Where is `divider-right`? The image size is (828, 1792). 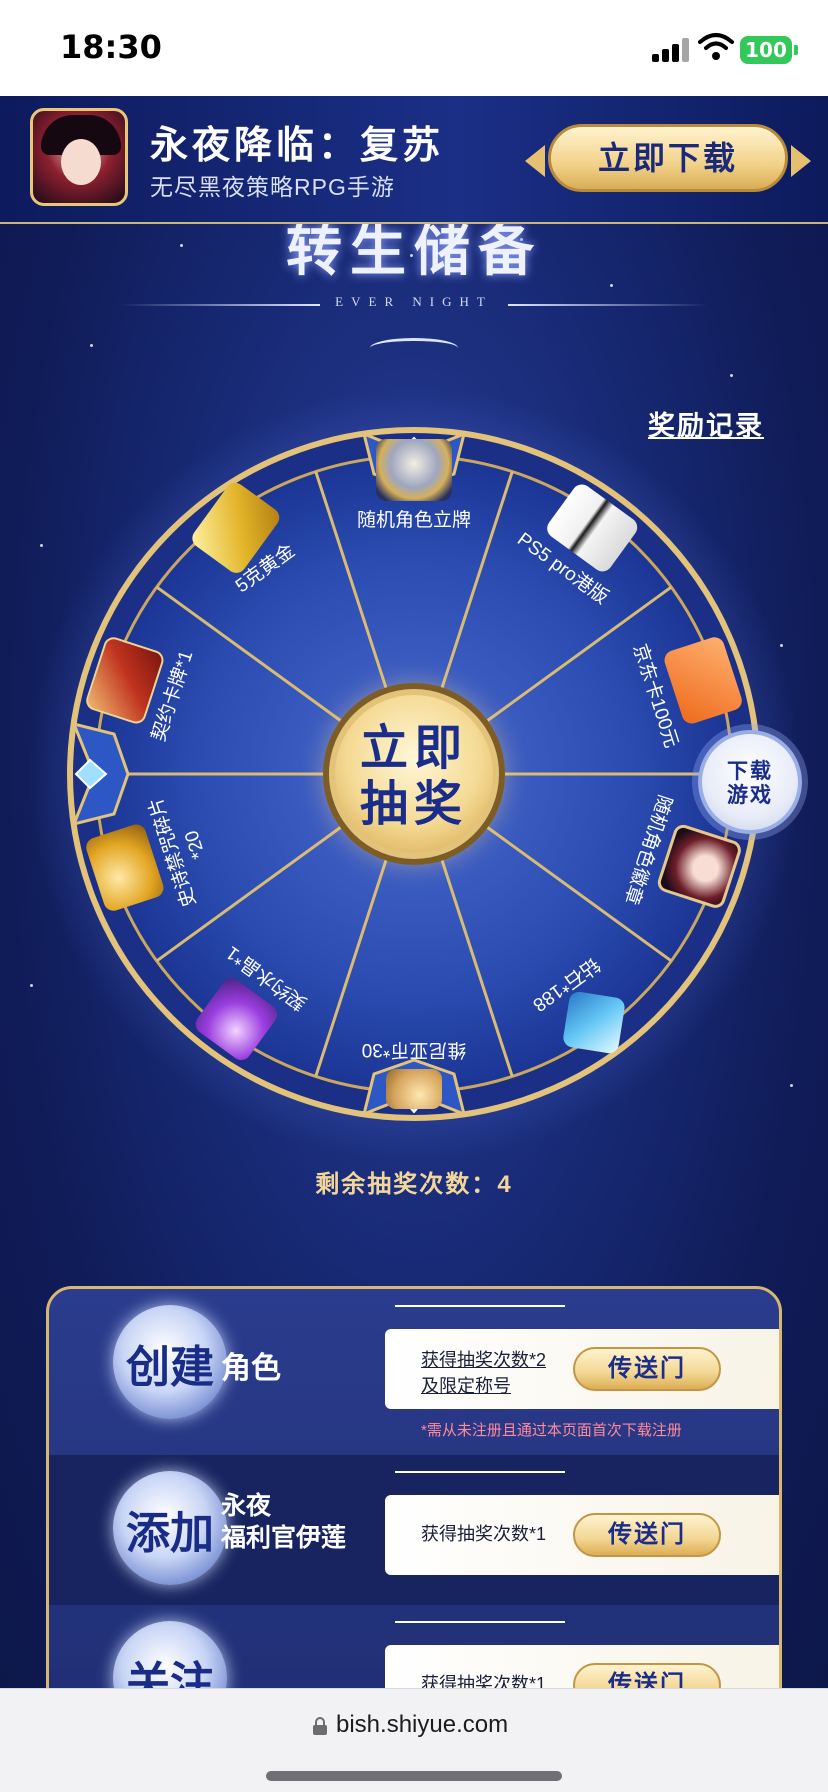
divider-right is located at coordinates (608, 305).